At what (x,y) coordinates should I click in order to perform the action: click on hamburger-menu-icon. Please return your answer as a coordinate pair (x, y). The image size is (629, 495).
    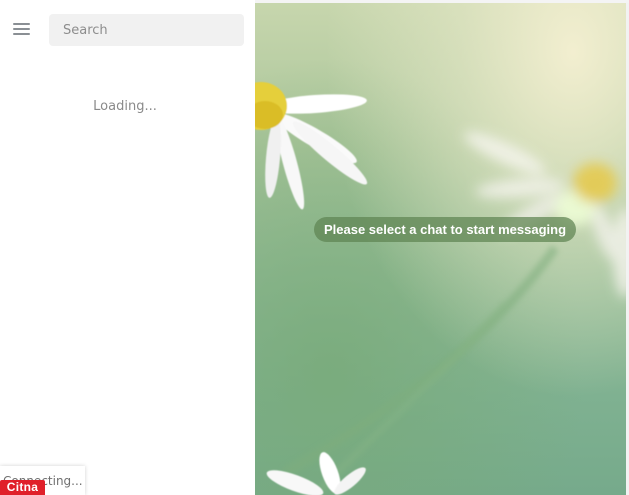
    Looking at the image, I should click on (22, 30).